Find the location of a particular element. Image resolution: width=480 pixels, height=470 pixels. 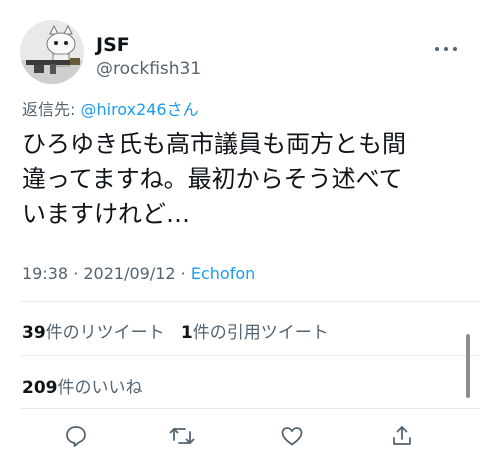

reply-button is located at coordinates (76, 436).